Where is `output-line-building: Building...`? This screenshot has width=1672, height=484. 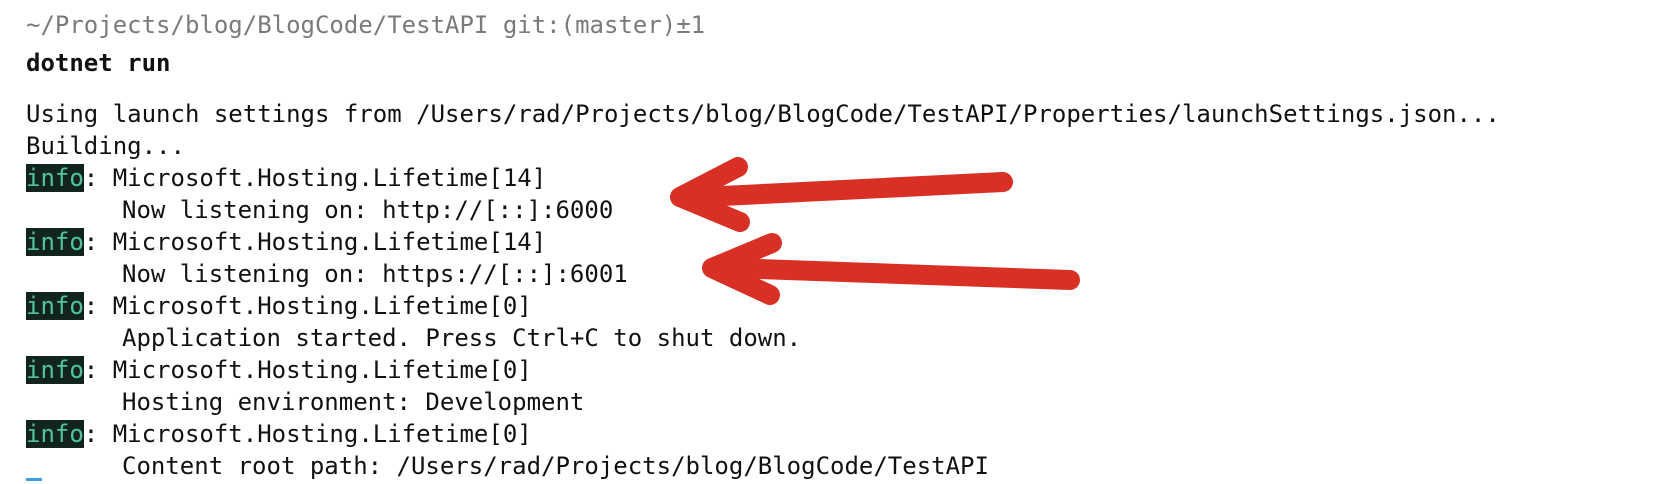
output-line-building: Building... is located at coordinates (105, 146).